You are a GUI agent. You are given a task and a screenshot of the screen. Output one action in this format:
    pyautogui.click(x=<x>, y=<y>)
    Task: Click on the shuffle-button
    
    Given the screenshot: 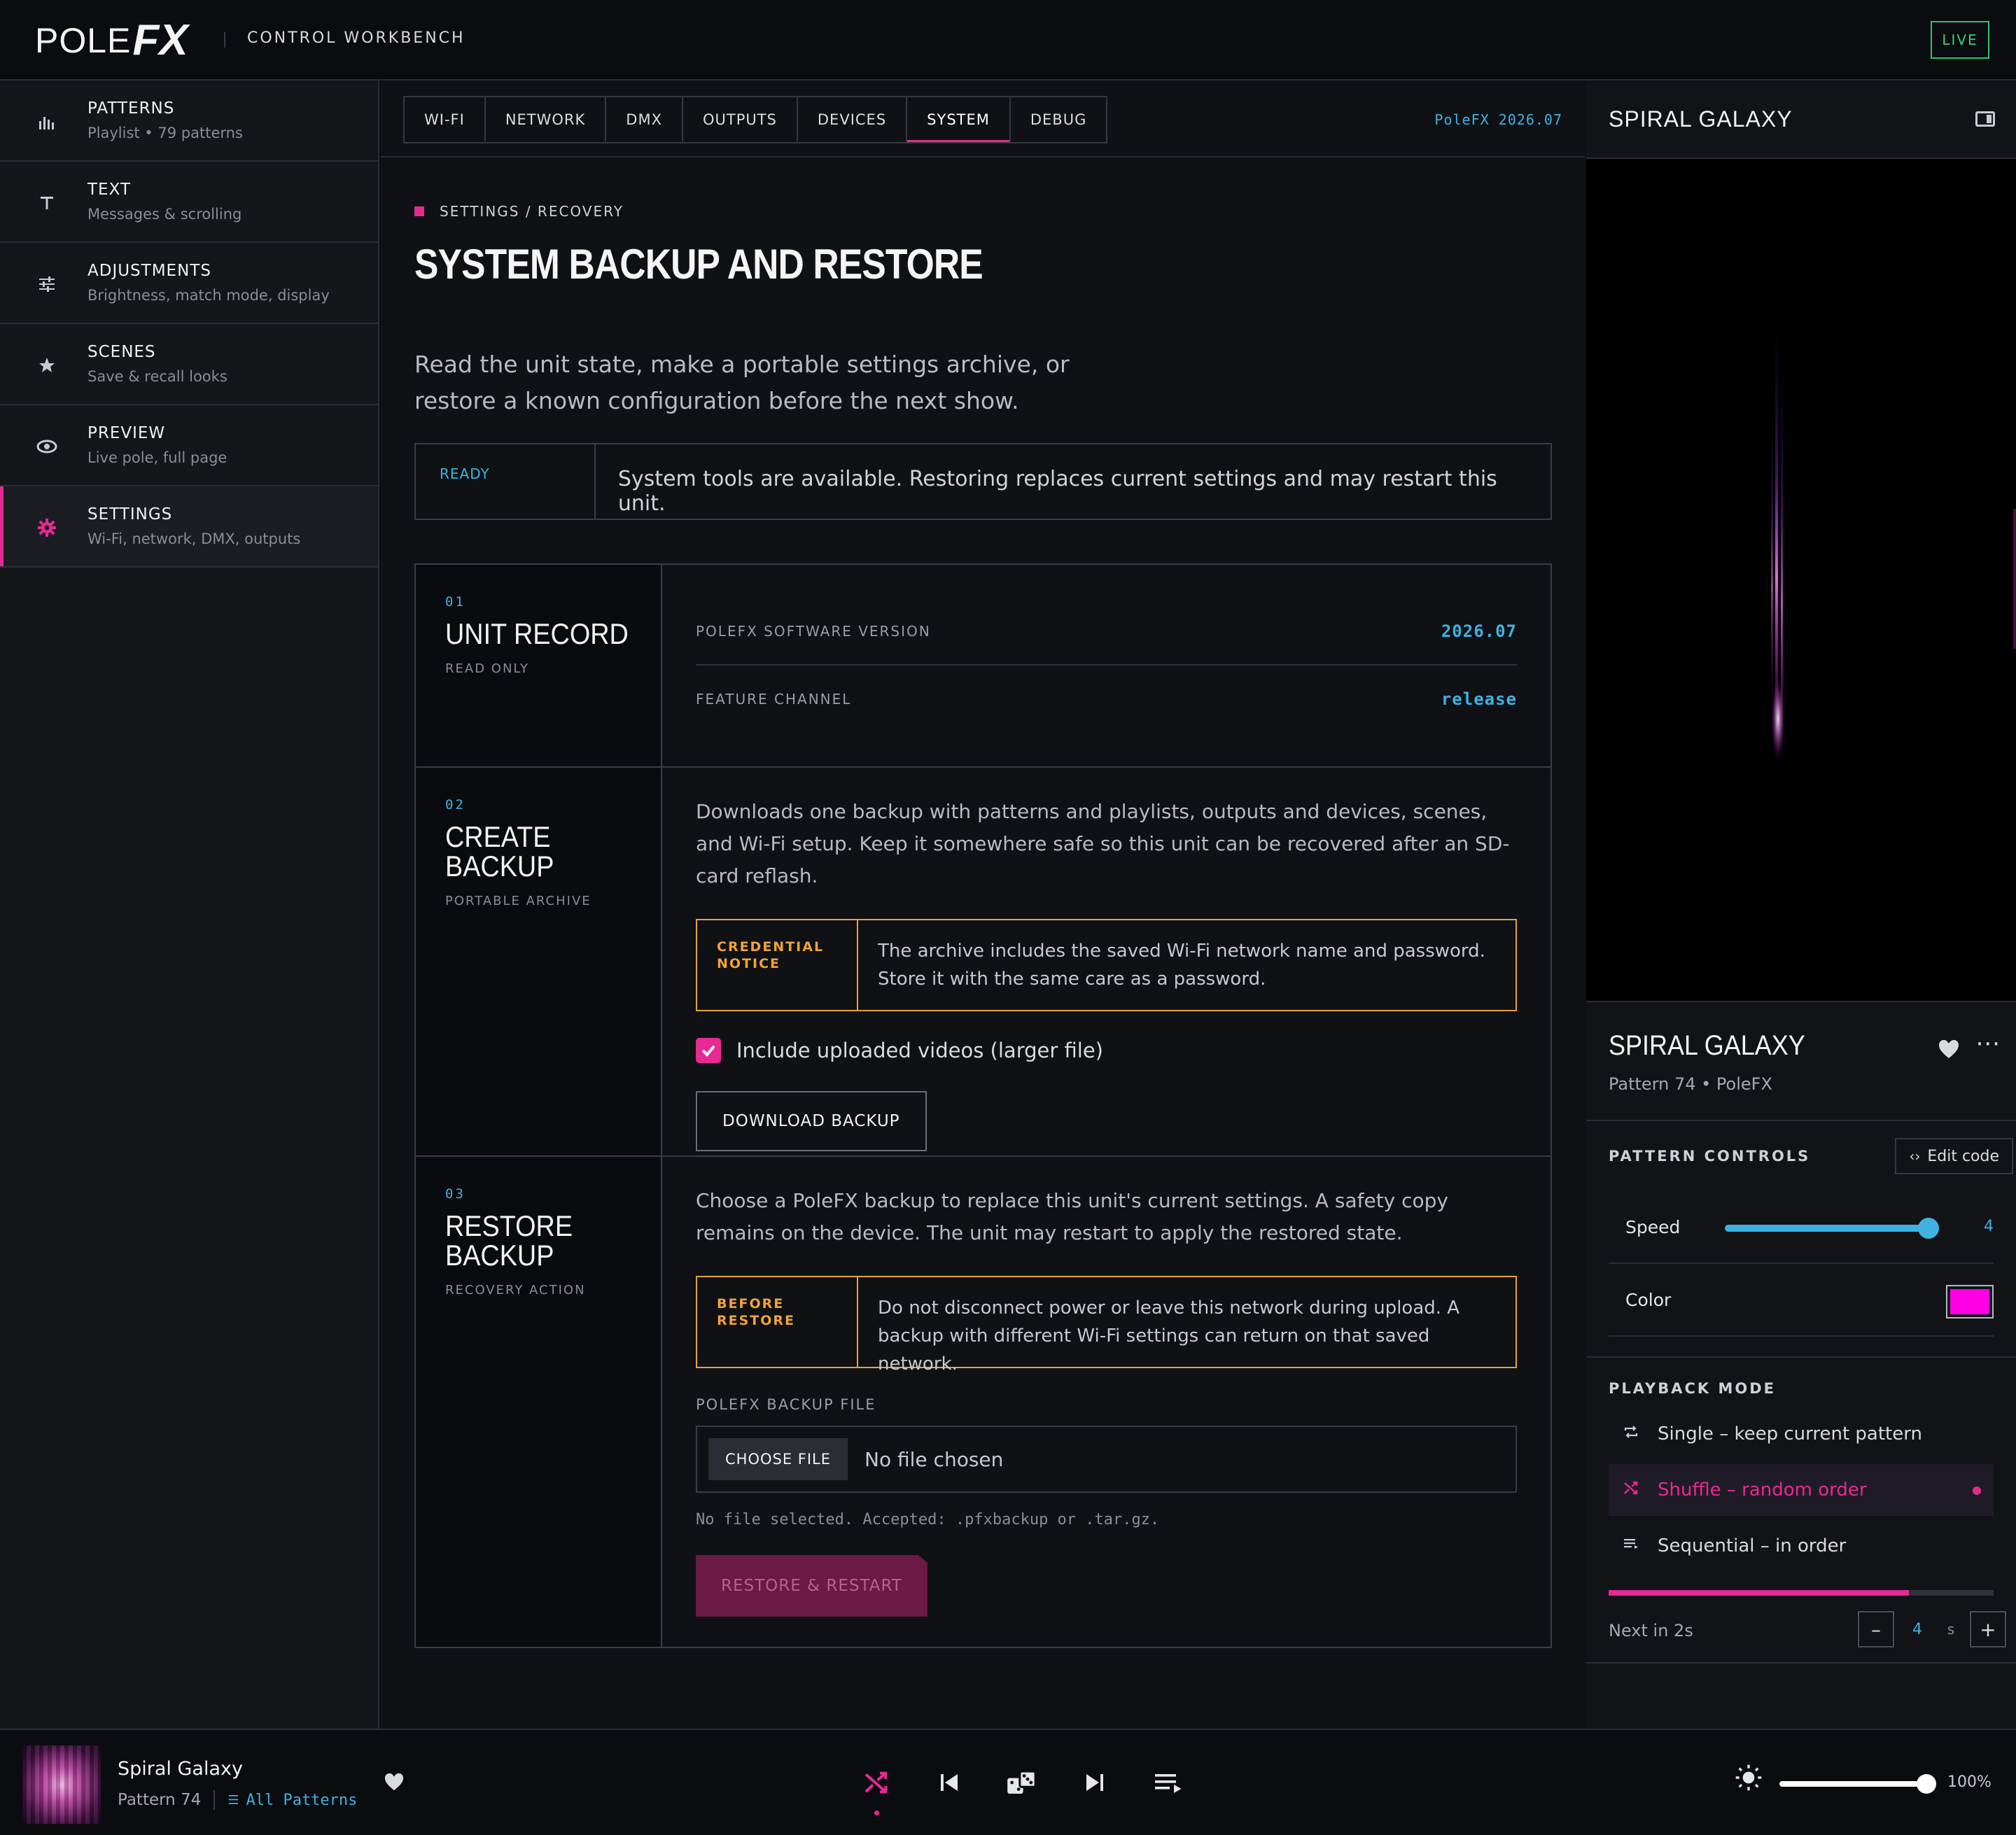 What is the action you would take?
    pyautogui.click(x=876, y=1787)
    